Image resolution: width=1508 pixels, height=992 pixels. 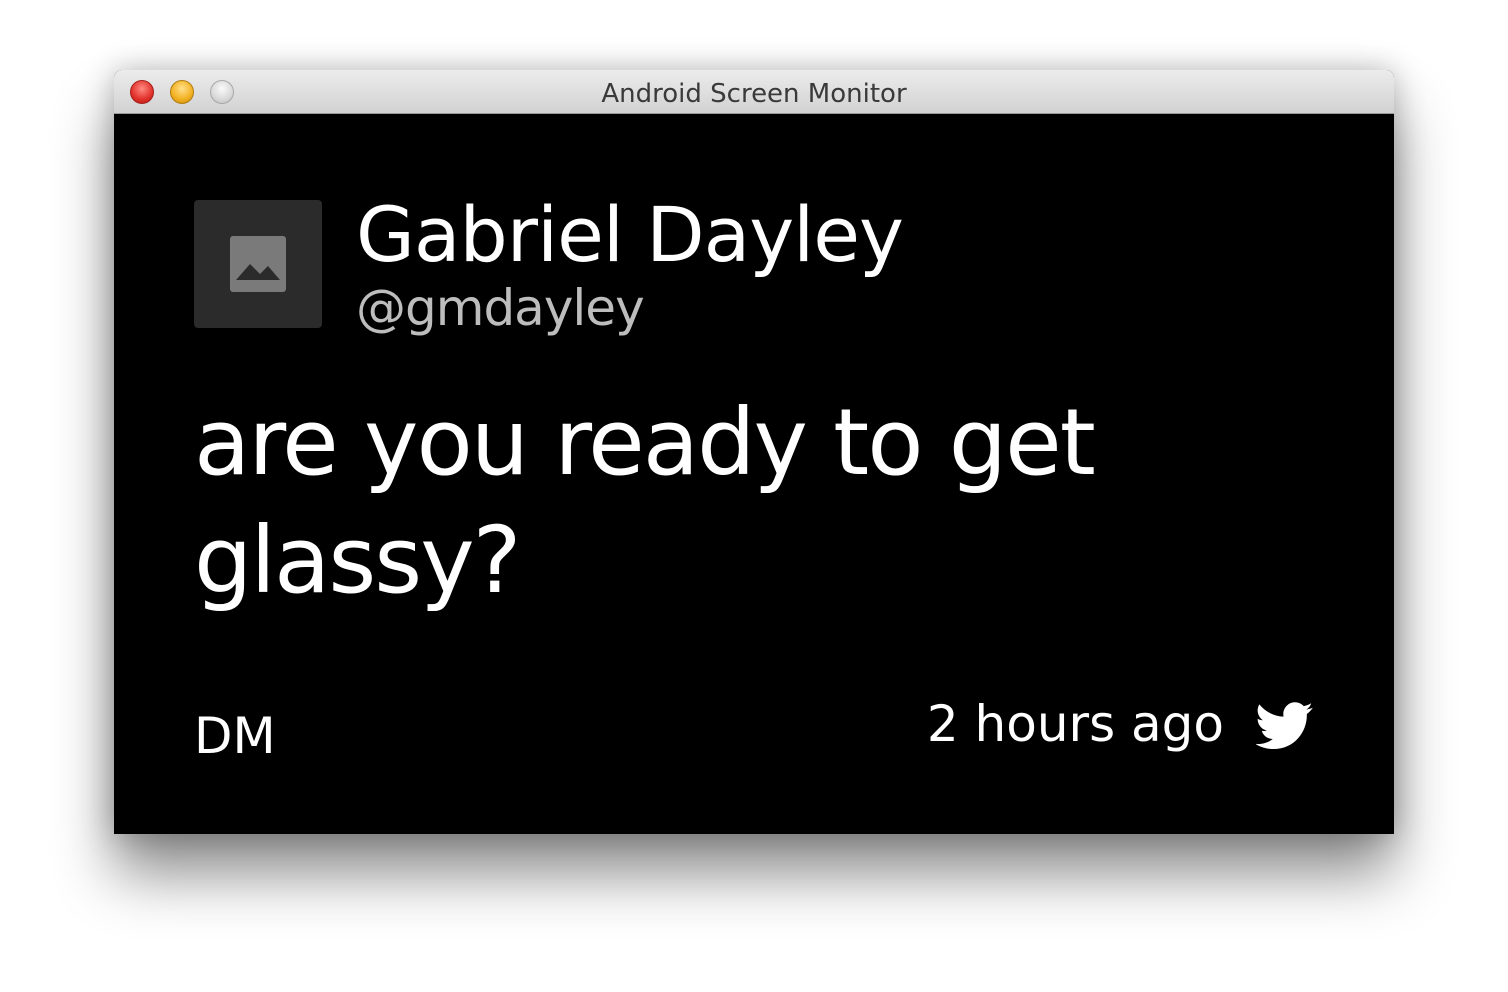 I want to click on image-placeholder-icon, so click(x=258, y=264).